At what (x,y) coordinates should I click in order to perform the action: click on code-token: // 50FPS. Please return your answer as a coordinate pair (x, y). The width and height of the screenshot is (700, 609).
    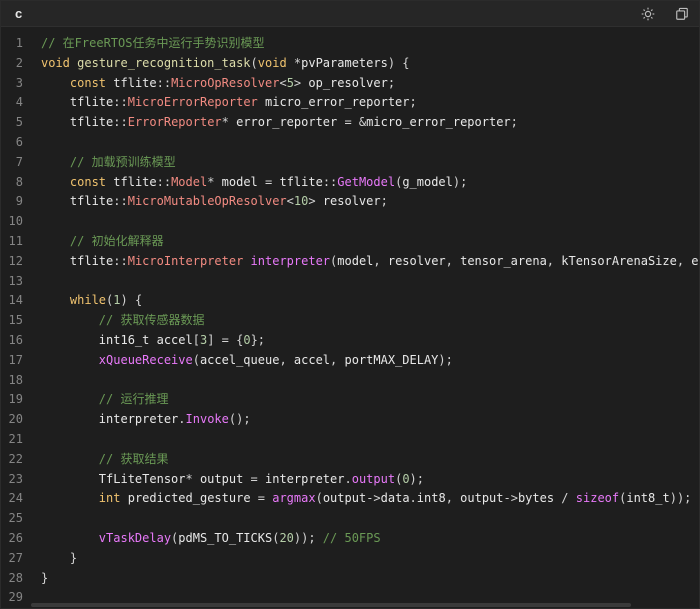
    Looking at the image, I should click on (351, 537).